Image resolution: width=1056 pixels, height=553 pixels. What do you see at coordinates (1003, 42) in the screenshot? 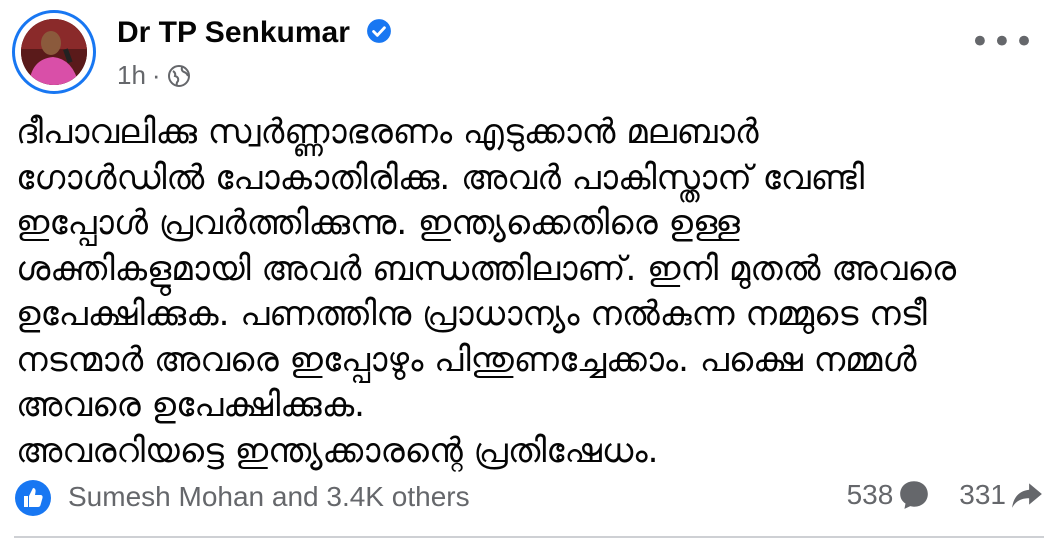
I see `more-options-icon: •••` at bounding box center [1003, 42].